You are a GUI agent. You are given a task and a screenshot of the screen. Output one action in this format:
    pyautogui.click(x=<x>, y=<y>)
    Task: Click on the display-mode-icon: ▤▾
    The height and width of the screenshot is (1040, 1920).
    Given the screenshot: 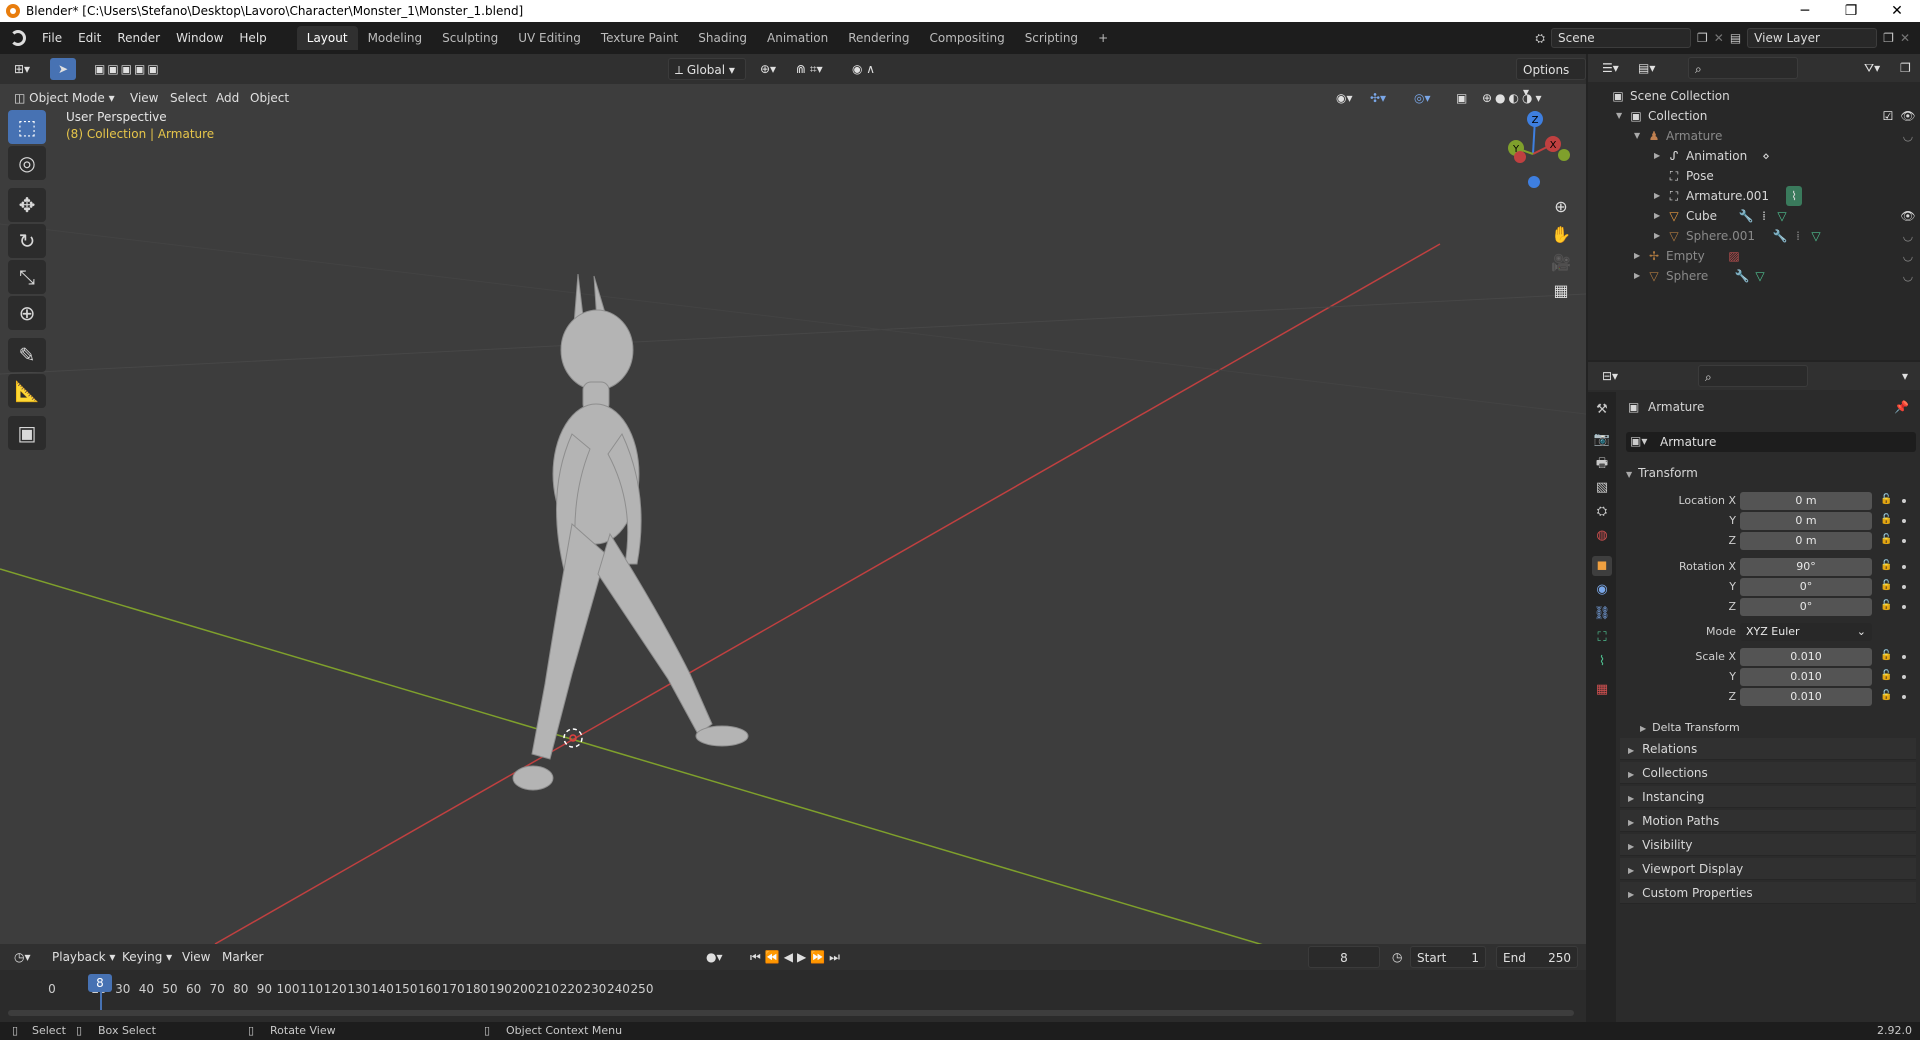 What is the action you would take?
    pyautogui.click(x=1646, y=68)
    